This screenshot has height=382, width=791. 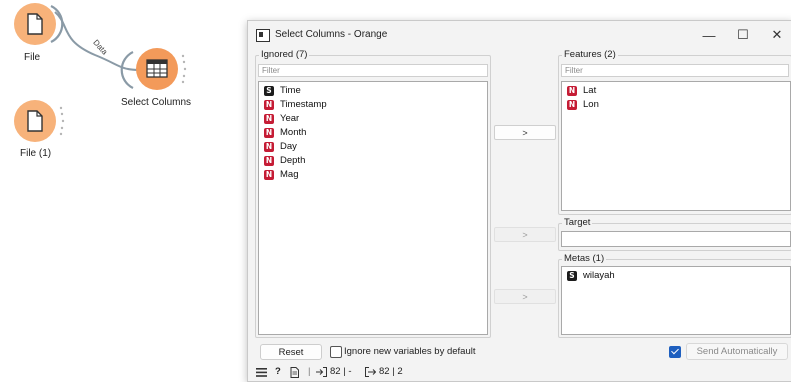 What do you see at coordinates (288, 146) in the screenshot?
I see `variable-name: Day` at bounding box center [288, 146].